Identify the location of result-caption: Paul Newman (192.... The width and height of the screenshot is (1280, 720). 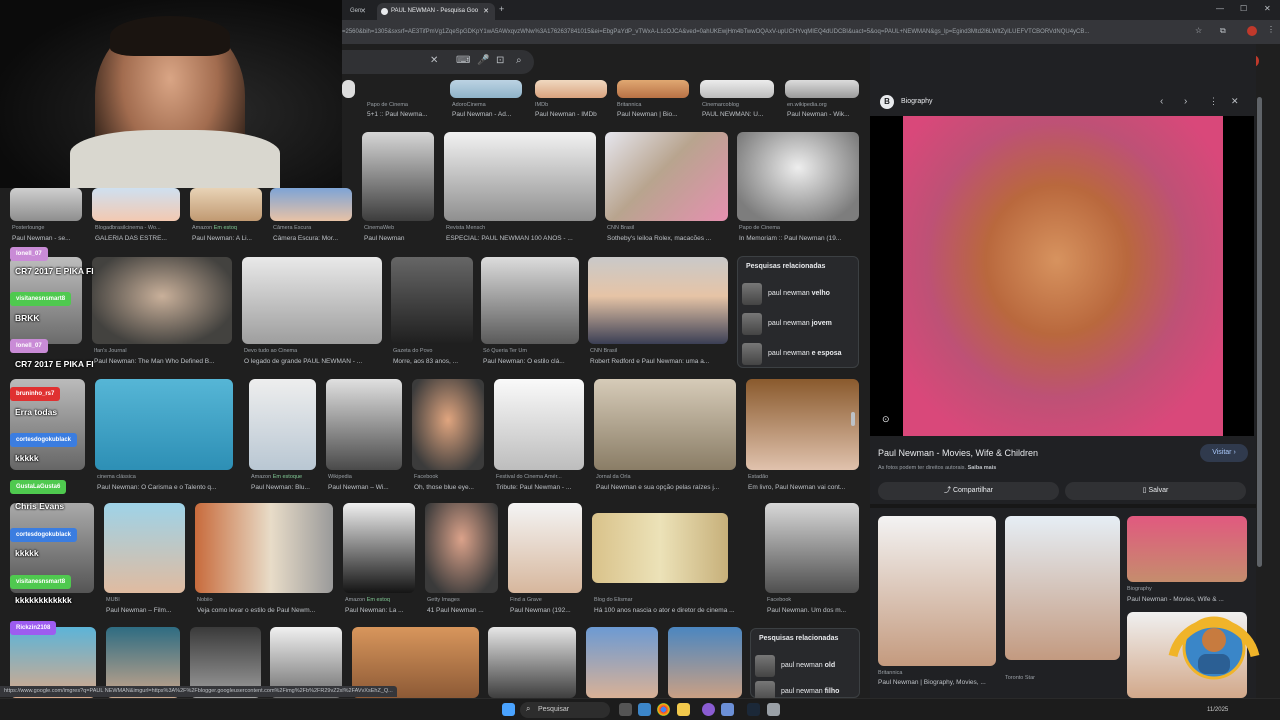
(547, 610).